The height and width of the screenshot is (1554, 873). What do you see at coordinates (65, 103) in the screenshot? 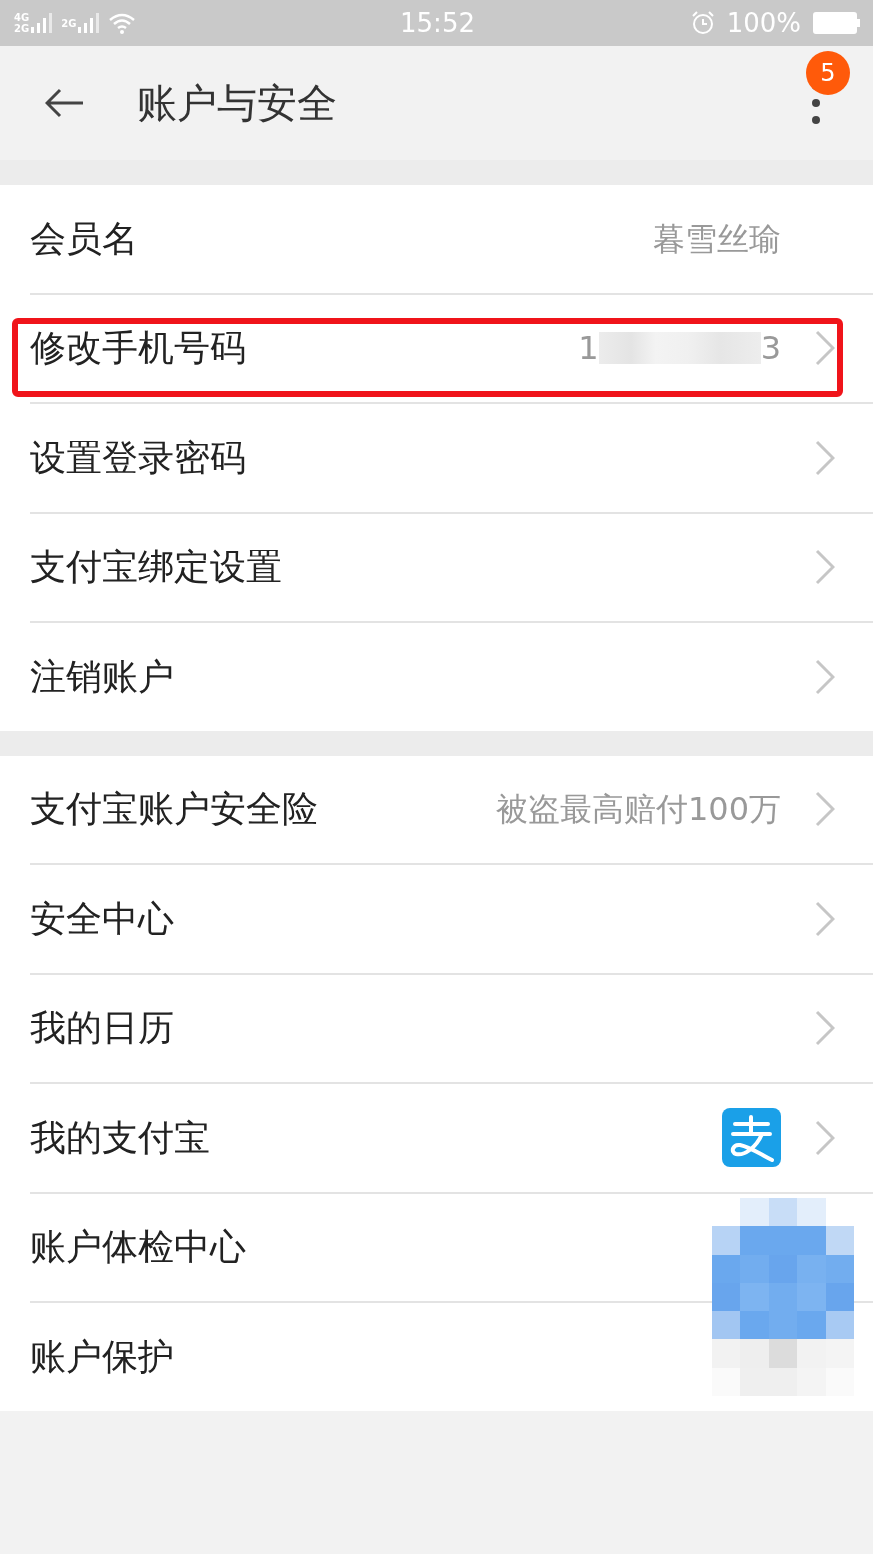
I see `back-button` at bounding box center [65, 103].